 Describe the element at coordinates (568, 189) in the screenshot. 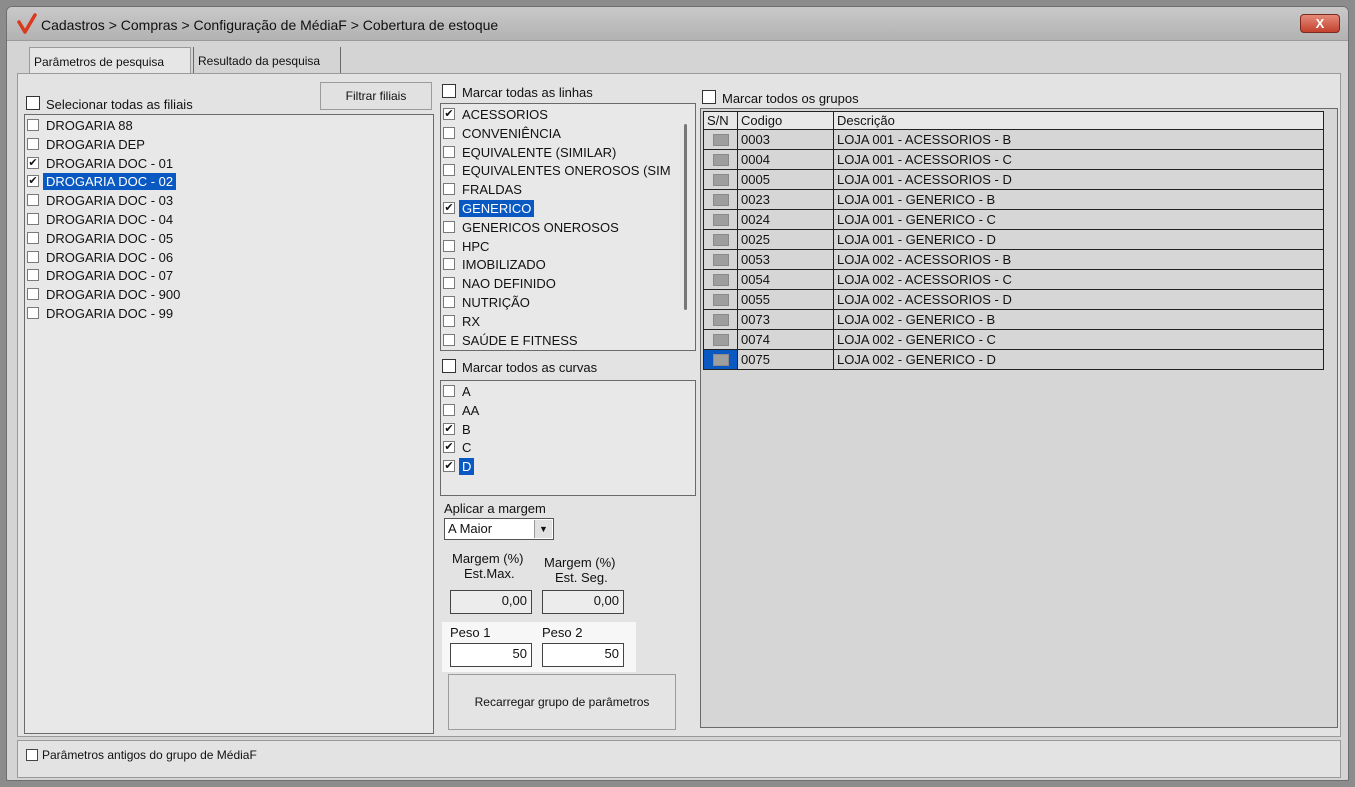

I see `linha-item: FRALDAS` at that location.